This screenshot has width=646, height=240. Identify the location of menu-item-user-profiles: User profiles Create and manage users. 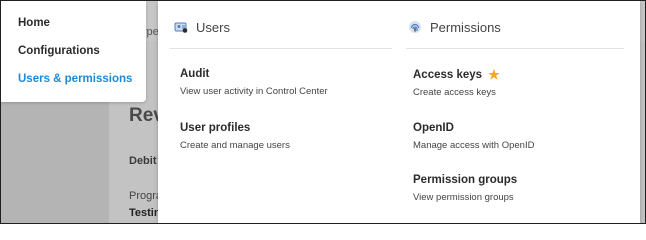
(235, 136).